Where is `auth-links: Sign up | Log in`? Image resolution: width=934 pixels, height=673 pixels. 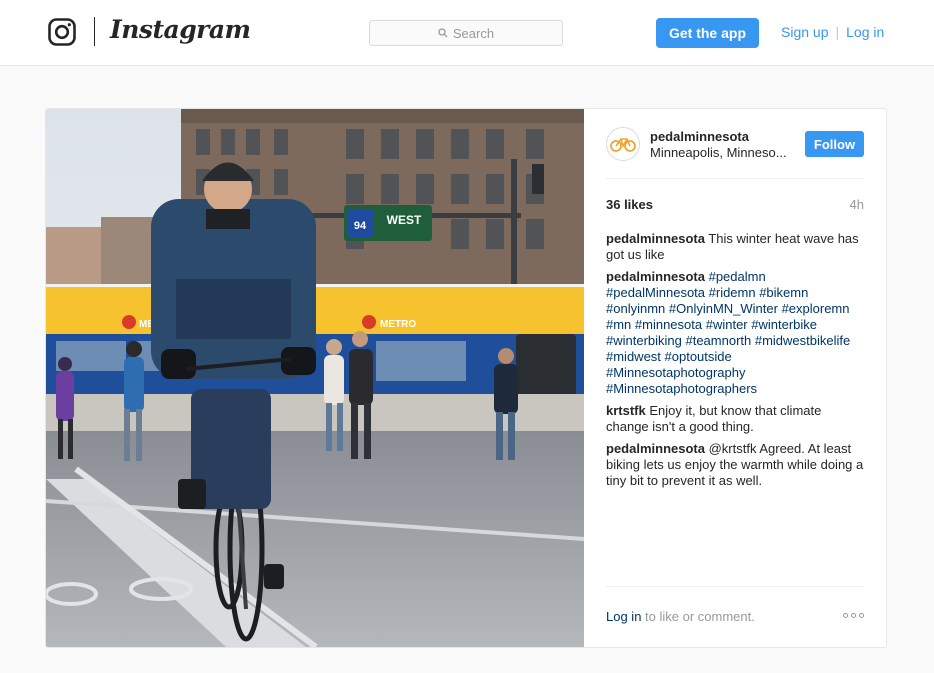
auth-links: Sign up | Log in is located at coordinates (832, 32).